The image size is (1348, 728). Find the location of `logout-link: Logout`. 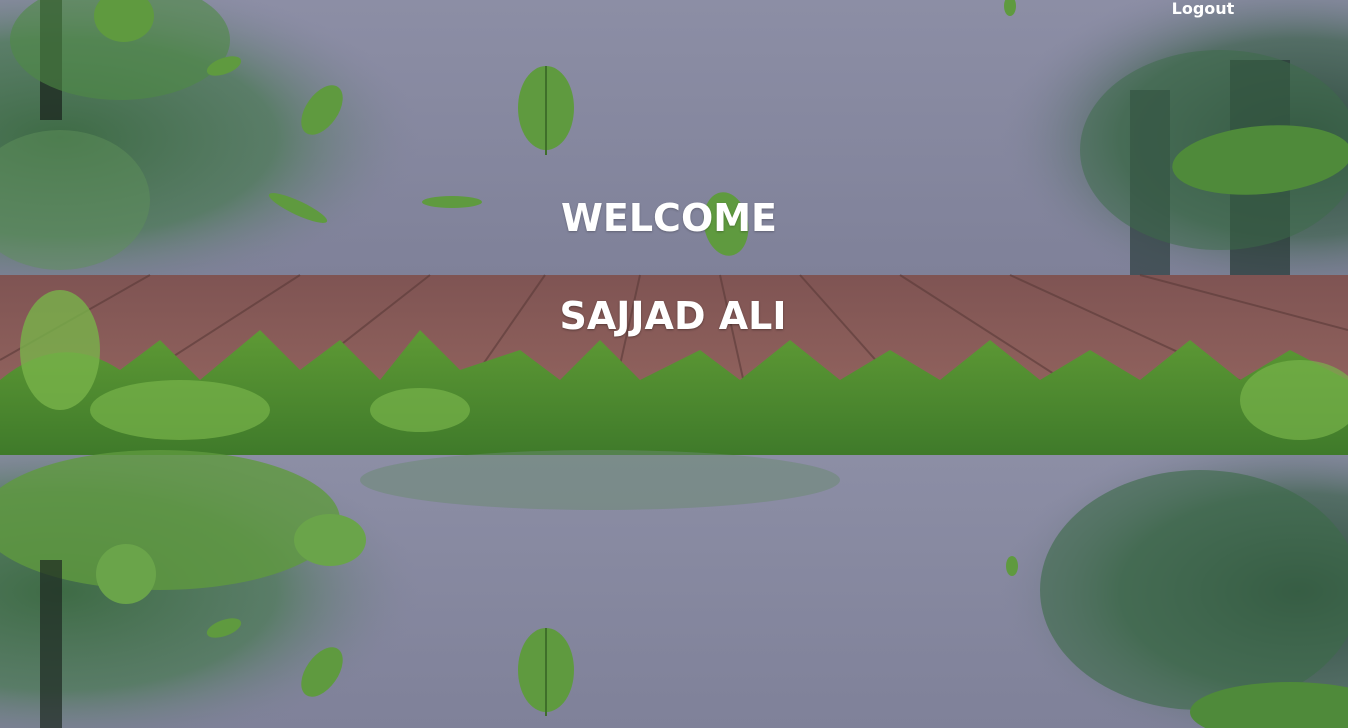

logout-link: Logout is located at coordinates (1203, 9).